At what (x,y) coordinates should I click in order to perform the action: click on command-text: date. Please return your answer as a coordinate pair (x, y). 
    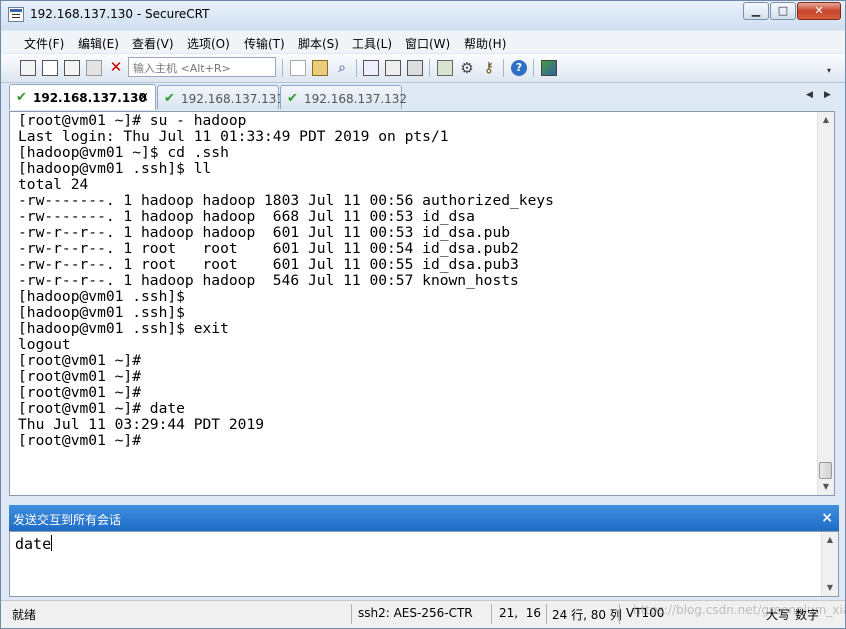
    Looking at the image, I should click on (34, 544).